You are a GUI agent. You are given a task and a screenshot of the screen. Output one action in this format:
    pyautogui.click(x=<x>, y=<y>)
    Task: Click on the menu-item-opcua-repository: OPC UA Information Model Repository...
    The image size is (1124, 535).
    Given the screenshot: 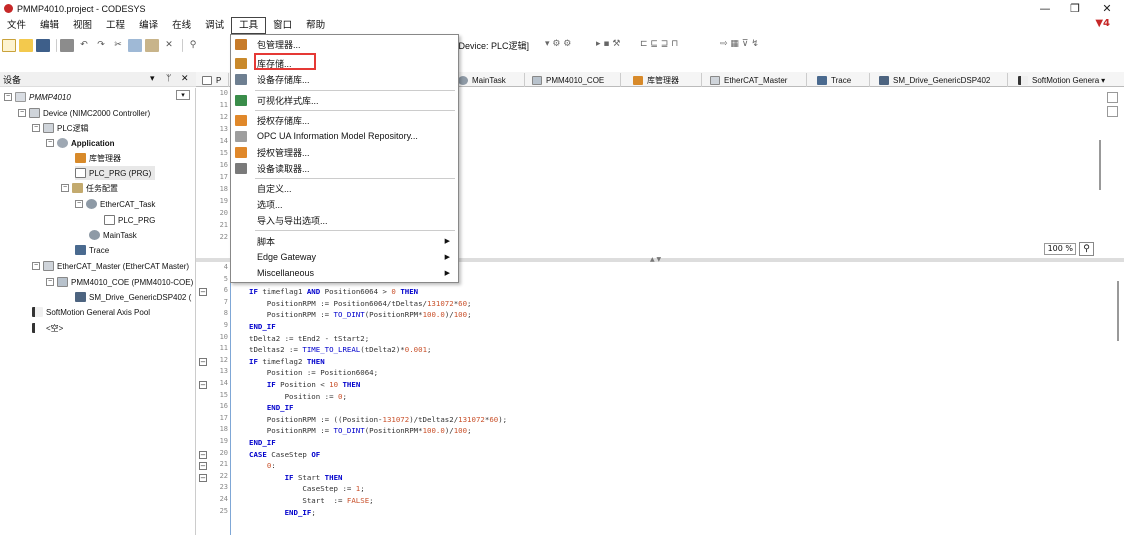 What is the action you would take?
    pyautogui.click(x=344, y=136)
    